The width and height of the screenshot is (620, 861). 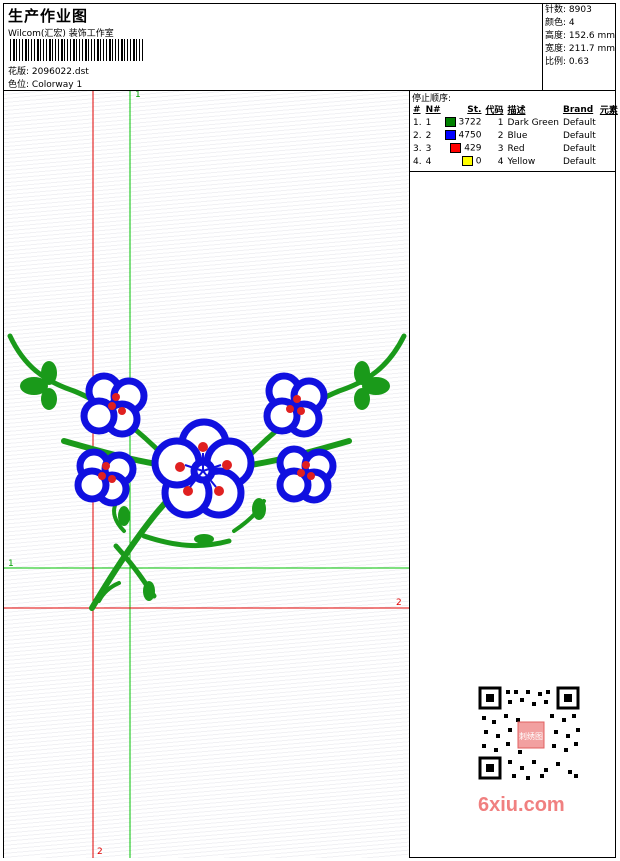 I want to click on site-watermark: 6xiu.com, so click(x=521, y=805).